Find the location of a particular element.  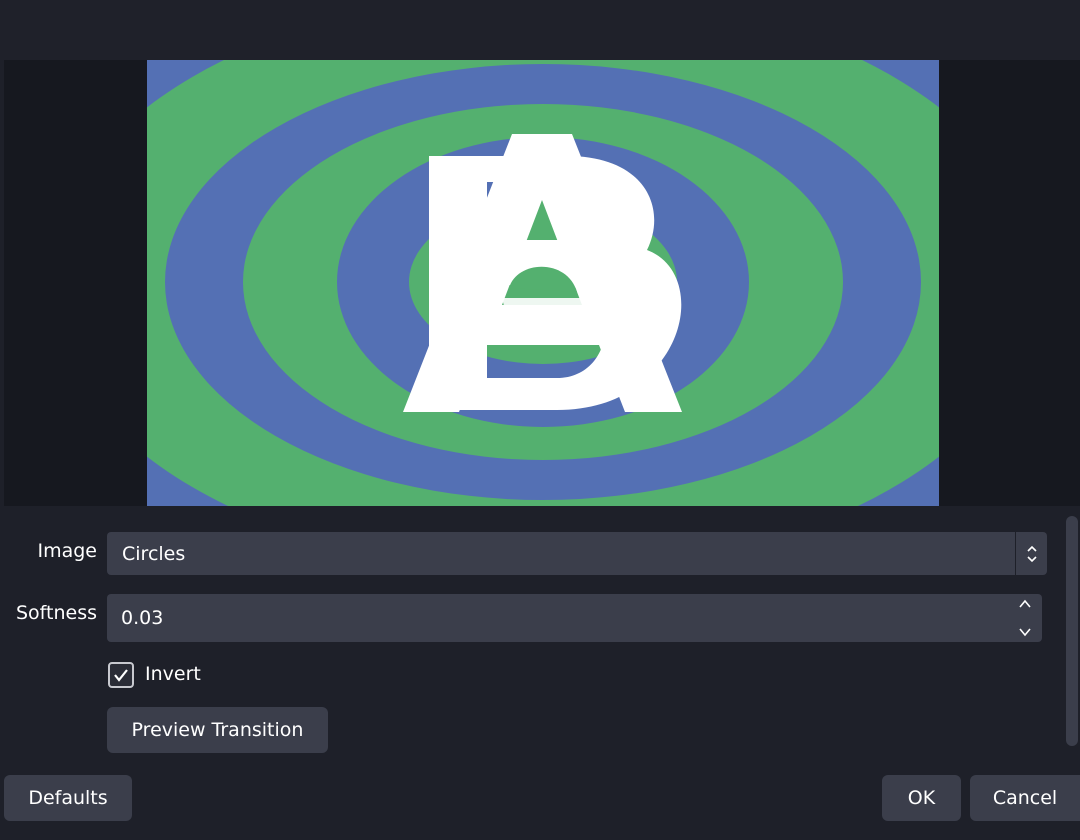

ok-button: OK is located at coordinates (921, 798).